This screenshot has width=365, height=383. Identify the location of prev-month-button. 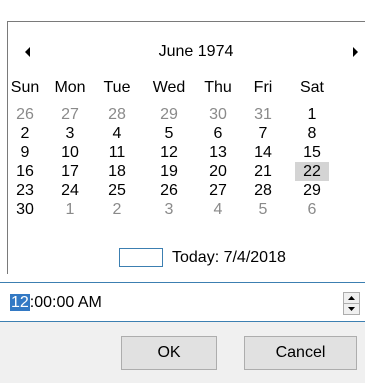
(28, 52).